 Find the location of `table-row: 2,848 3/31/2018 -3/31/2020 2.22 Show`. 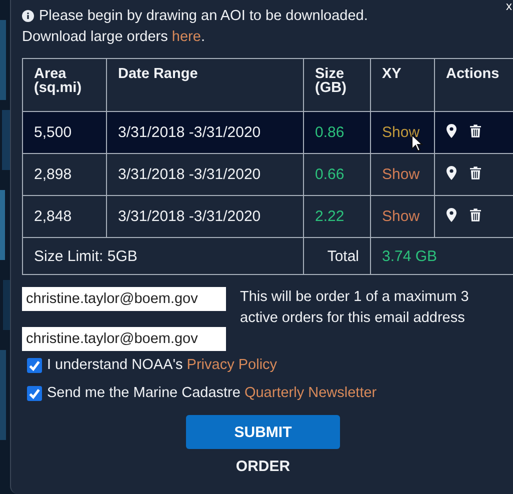

table-row: 2,848 3/31/2018 -3/31/2020 2.22 Show is located at coordinates (267, 217).